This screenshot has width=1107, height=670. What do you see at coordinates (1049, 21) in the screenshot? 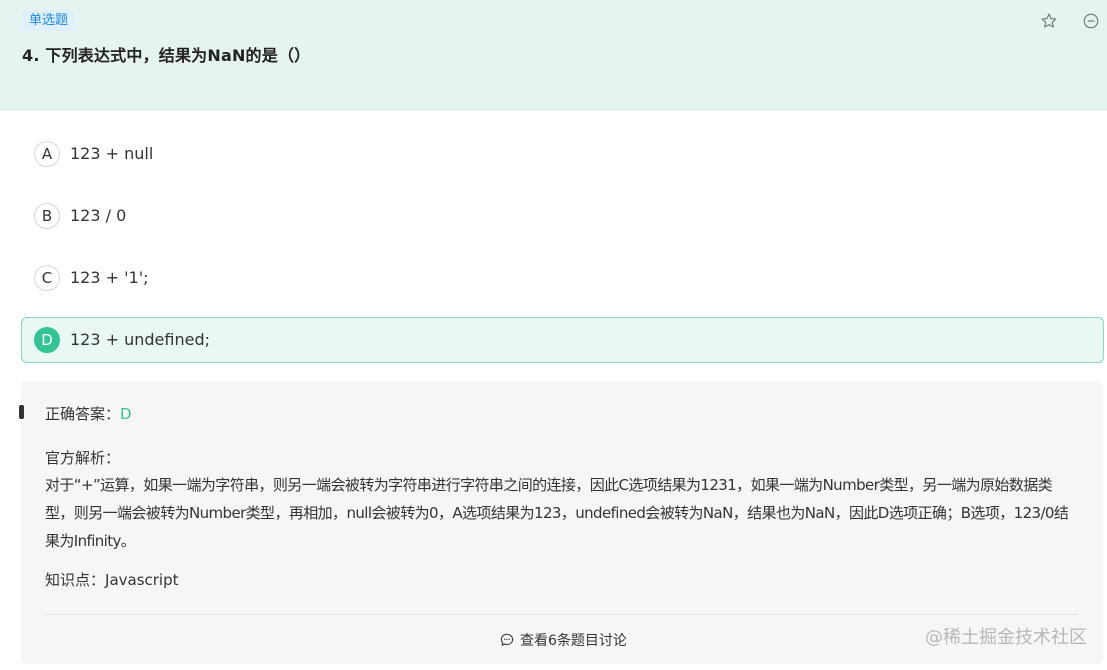
I see `star-icon` at bounding box center [1049, 21].